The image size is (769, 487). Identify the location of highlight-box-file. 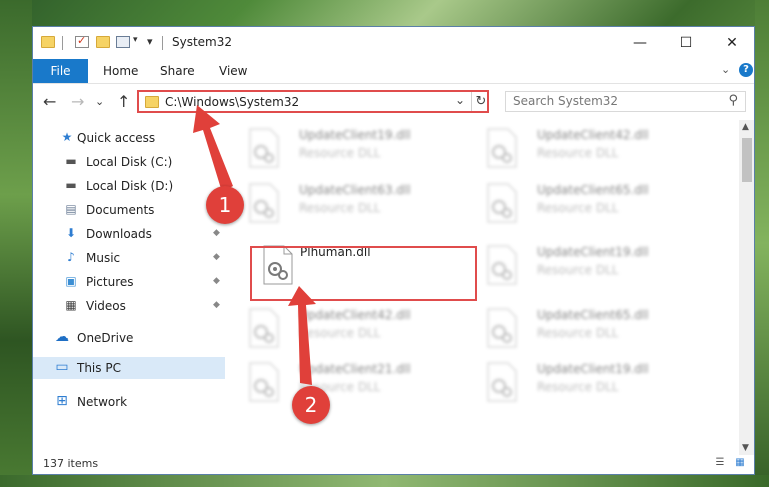
(363, 273).